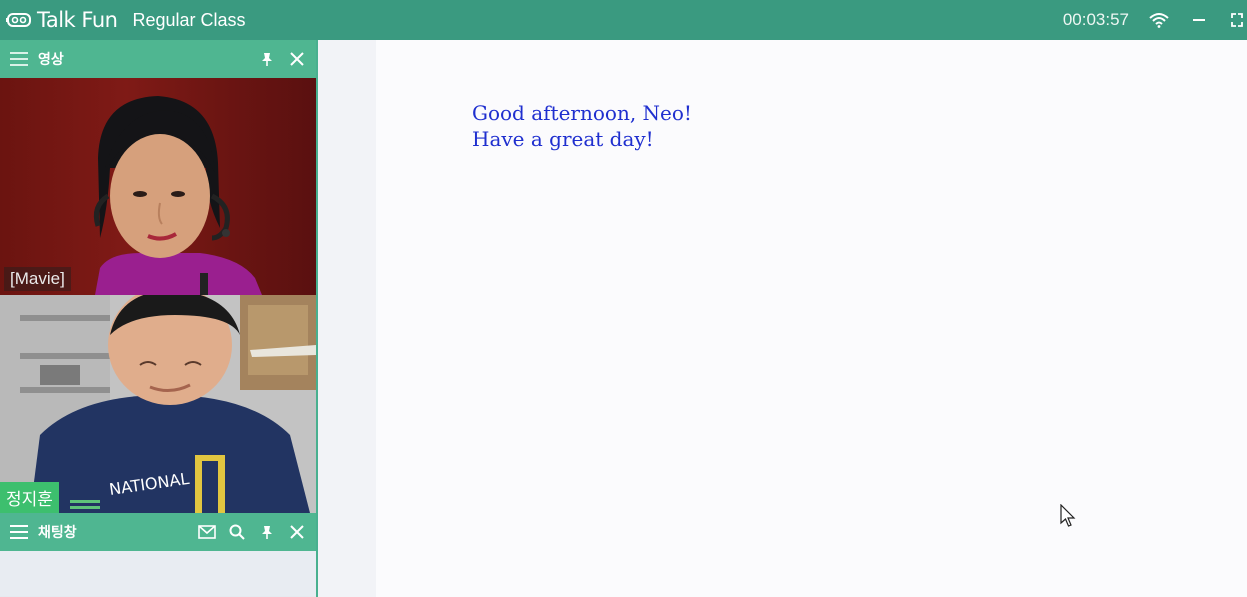 The height and width of the screenshot is (597, 1247). What do you see at coordinates (29, 497) in the screenshot?
I see `participant-name-label: 정지훈` at bounding box center [29, 497].